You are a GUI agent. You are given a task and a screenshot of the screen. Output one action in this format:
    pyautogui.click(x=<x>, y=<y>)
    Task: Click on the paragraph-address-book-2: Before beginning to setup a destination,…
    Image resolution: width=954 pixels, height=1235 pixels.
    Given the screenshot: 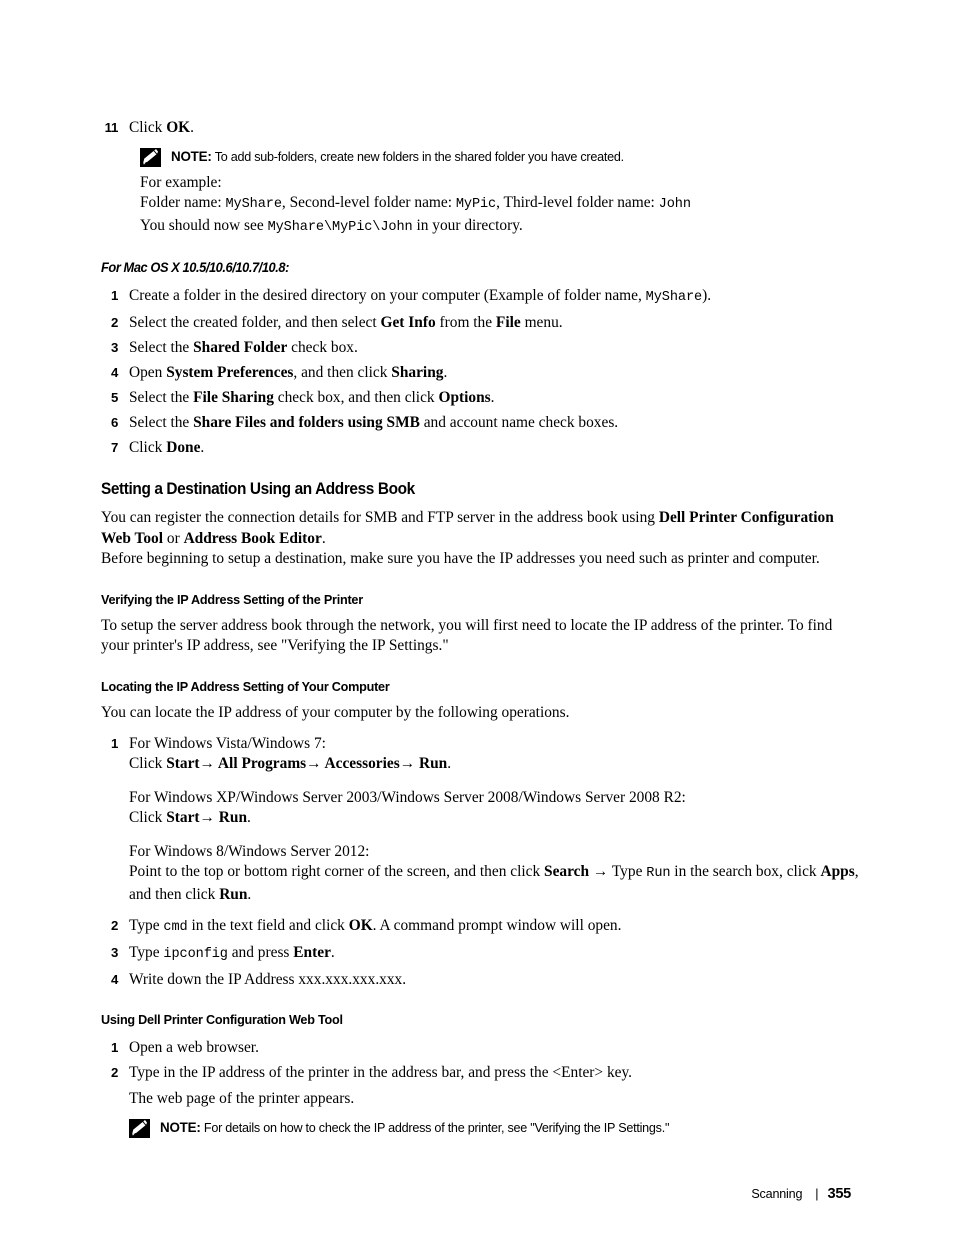 What is the action you would take?
    pyautogui.click(x=460, y=558)
    